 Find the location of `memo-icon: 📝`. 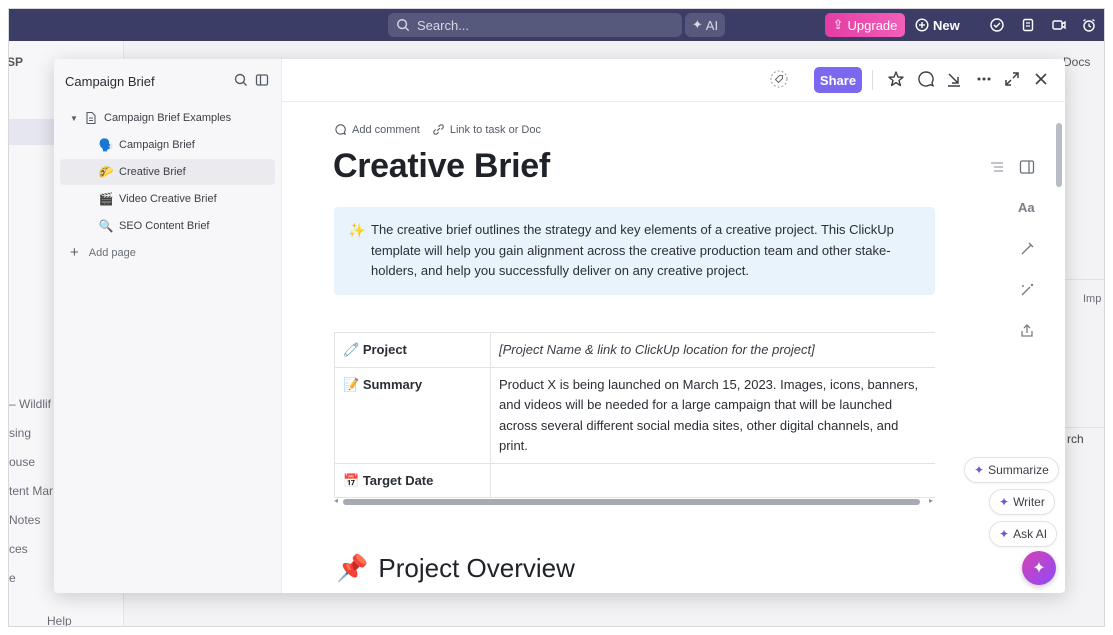

memo-icon: 📝 is located at coordinates (351, 384).